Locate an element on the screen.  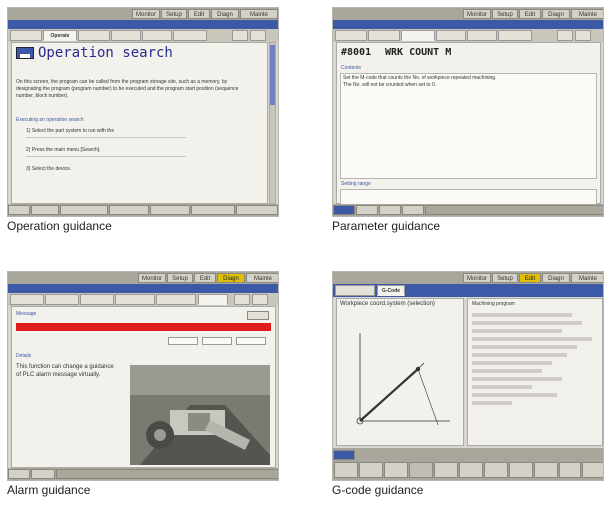
top-menu-bar: Monitor Setup Edit Diagn Mainte is located at coordinates (468, 278).